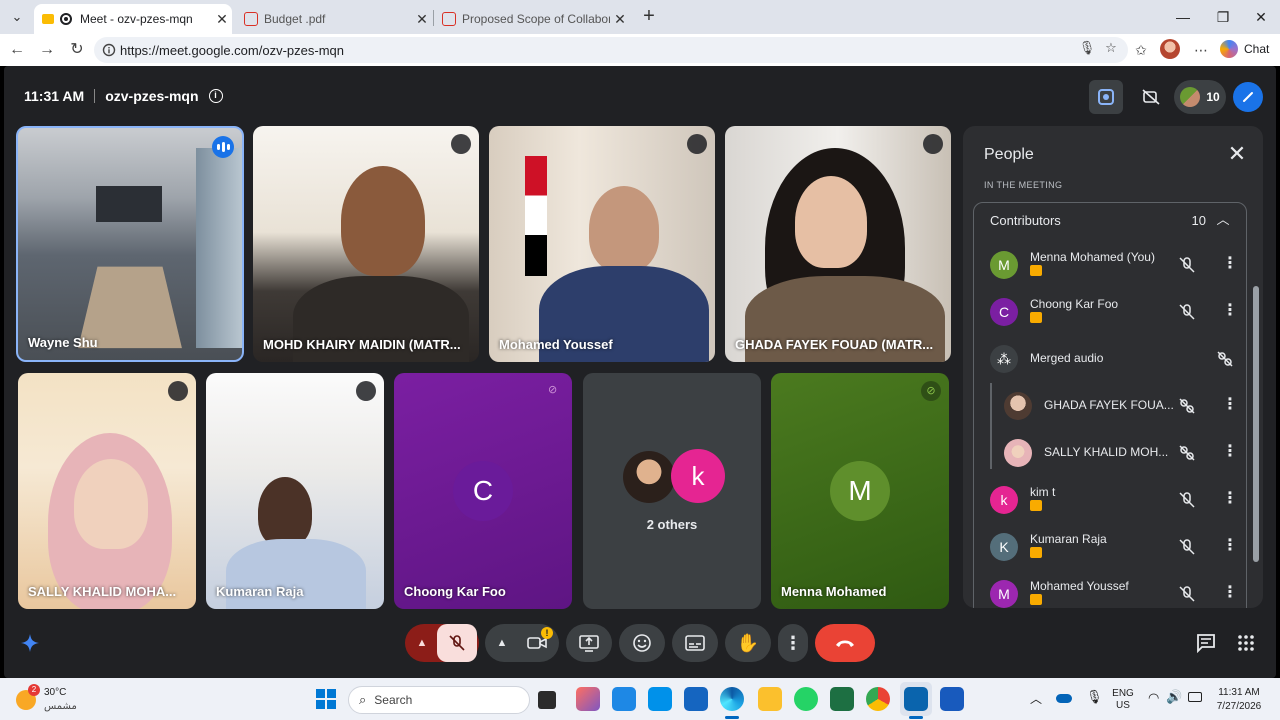 The width and height of the screenshot is (1280, 720). I want to click on file-explorer-icon, so click(770, 699).